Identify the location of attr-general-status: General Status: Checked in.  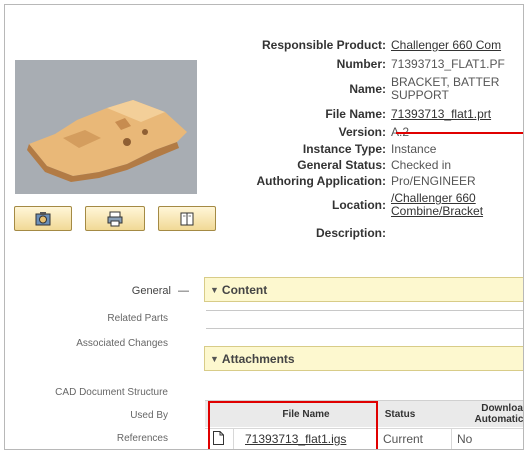
(364, 165).